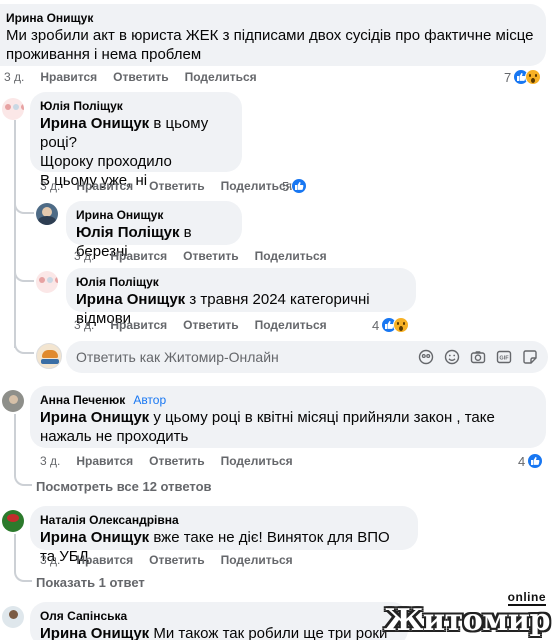 Image resolution: width=554 pixels, height=640 pixels. Describe the element at coordinates (150, 400) in the screenshot. I see `author-badge: Автор` at that location.